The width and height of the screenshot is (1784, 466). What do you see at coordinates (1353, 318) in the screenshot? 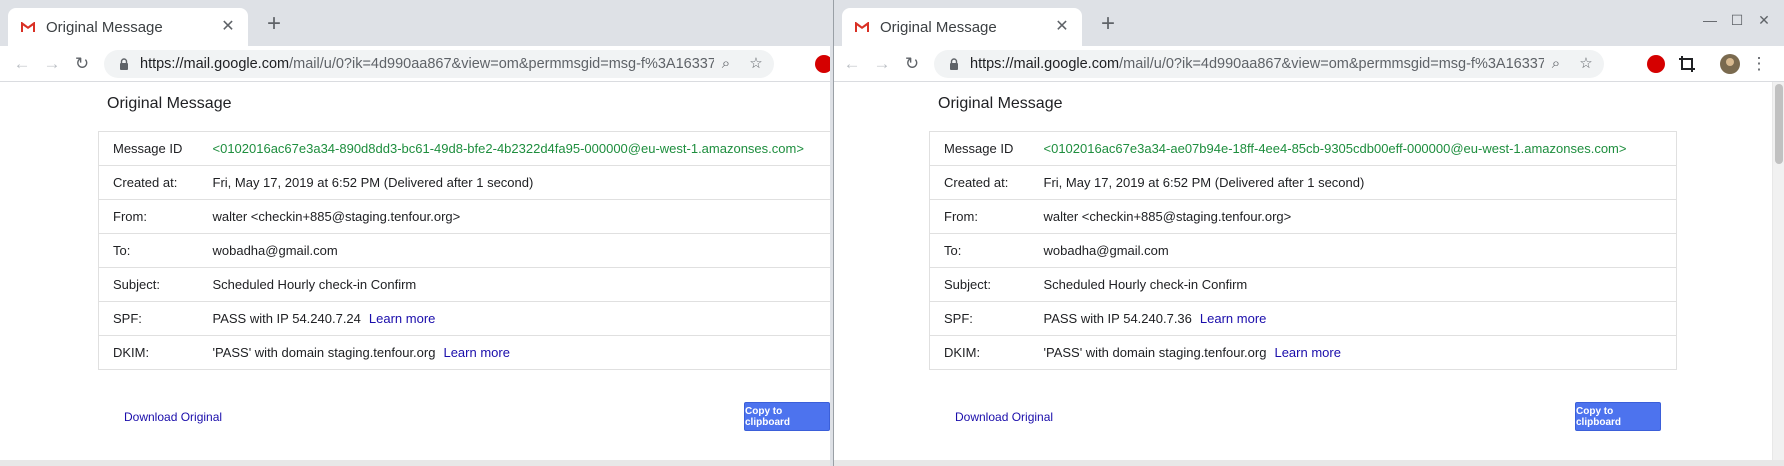
I see `spf-cell: PASS with IP 54.240.7.36 Learn more` at bounding box center [1353, 318].